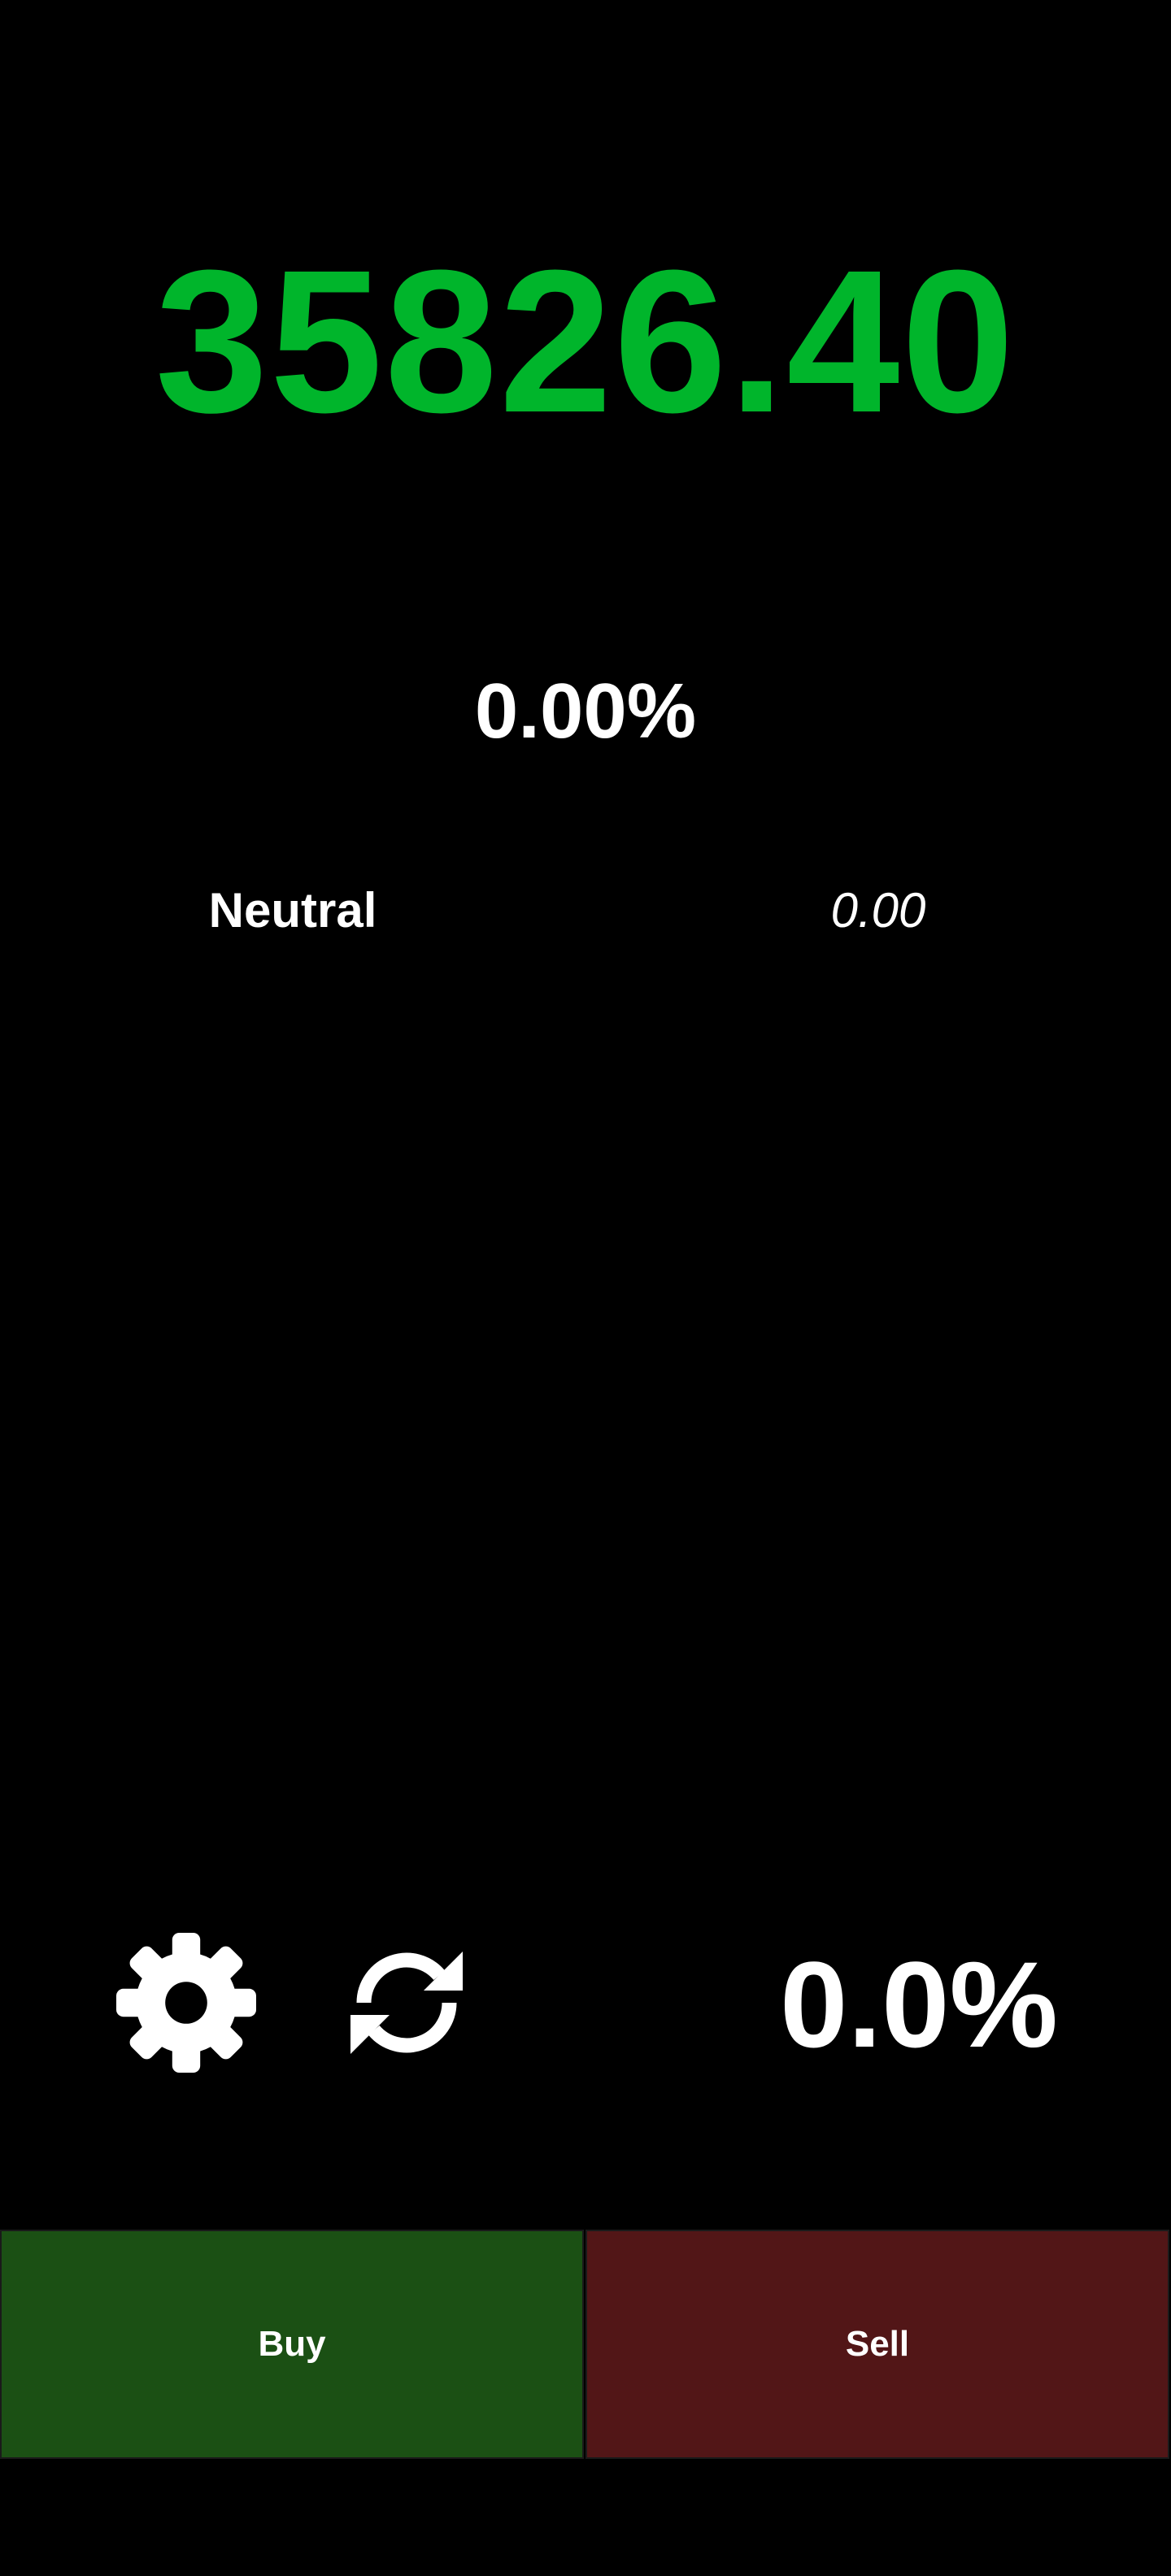 This screenshot has height=2576, width=1171. What do you see at coordinates (292, 911) in the screenshot?
I see `sentiment-label: Neutral` at bounding box center [292, 911].